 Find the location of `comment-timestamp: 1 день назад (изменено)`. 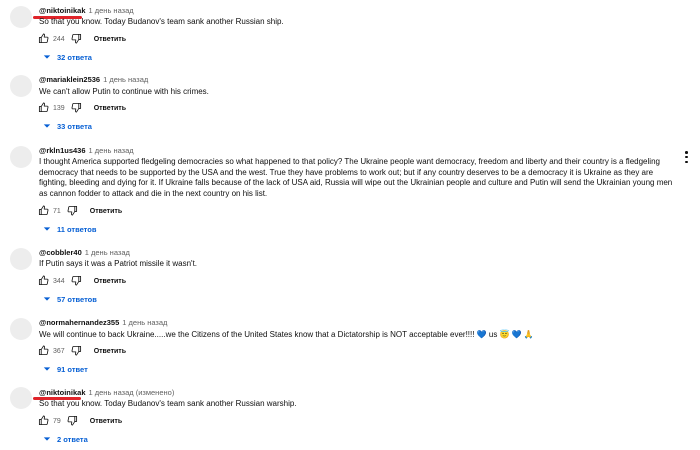

comment-timestamp: 1 день назад (изменено) is located at coordinates (132, 392).